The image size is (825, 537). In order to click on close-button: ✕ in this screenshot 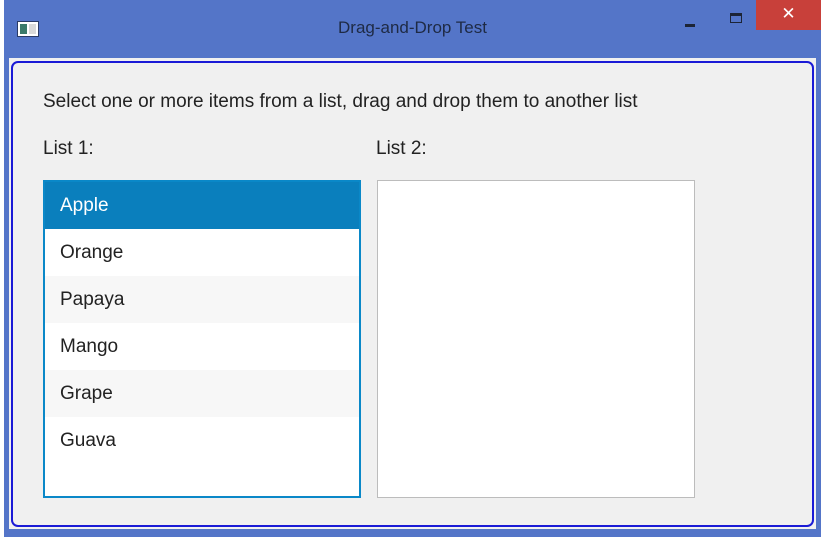, I will do `click(788, 15)`.